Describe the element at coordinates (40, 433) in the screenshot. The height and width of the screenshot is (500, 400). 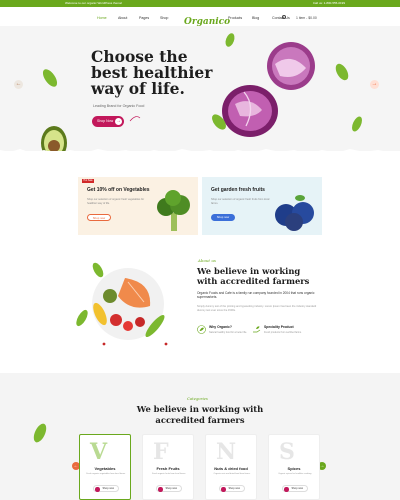
I see `leaf-decoration` at that location.